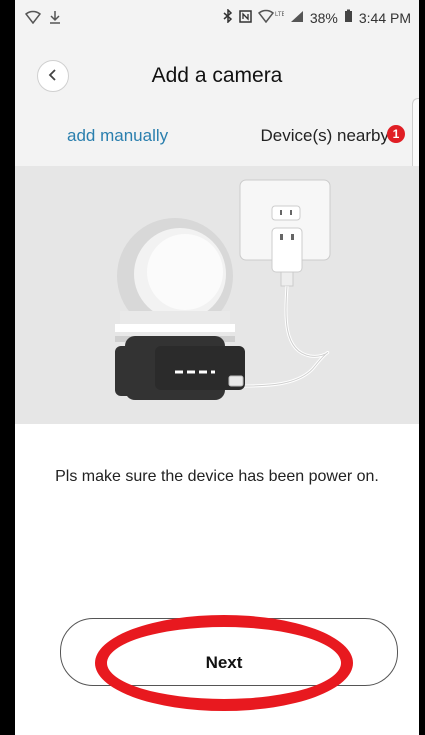 Image resolution: width=425 pixels, height=735 pixels. What do you see at coordinates (348, 17) in the screenshot?
I see `battery-icon` at bounding box center [348, 17].